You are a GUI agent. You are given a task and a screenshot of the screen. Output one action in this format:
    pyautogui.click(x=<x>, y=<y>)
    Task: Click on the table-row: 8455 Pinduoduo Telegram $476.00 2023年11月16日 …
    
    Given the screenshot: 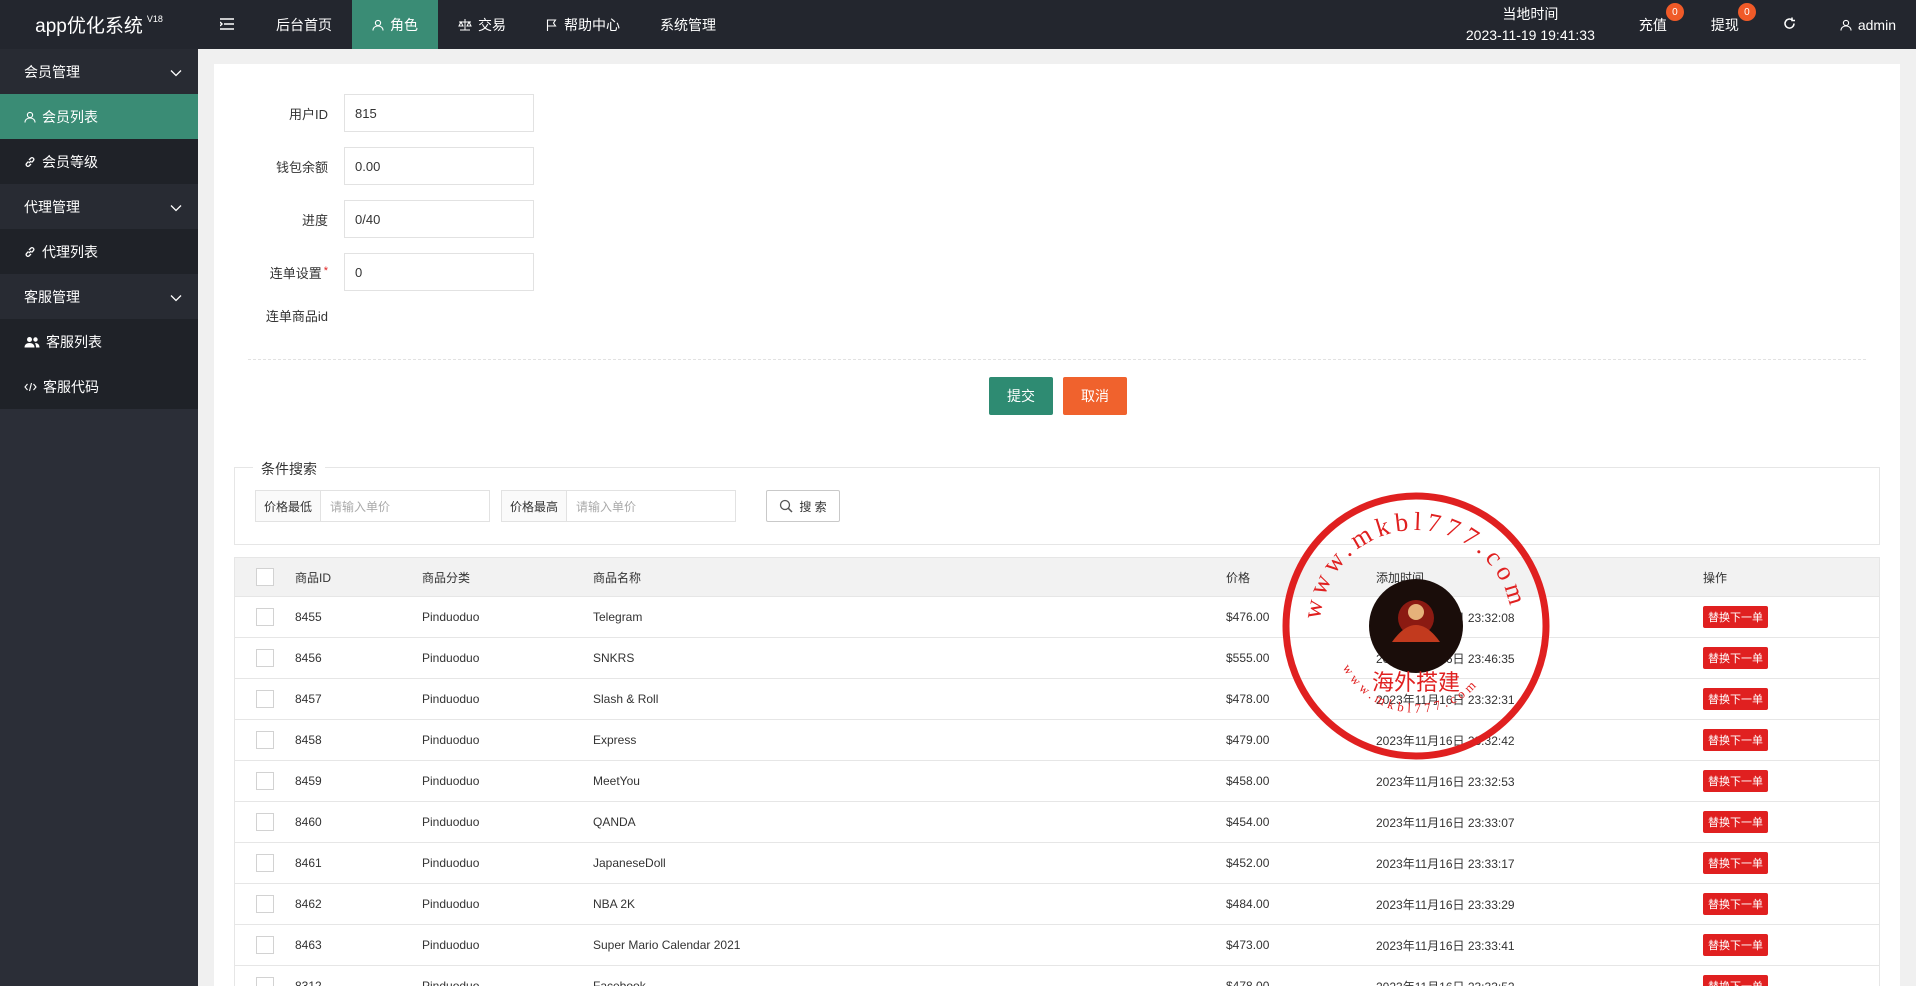 What is the action you would take?
    pyautogui.click(x=1057, y=617)
    